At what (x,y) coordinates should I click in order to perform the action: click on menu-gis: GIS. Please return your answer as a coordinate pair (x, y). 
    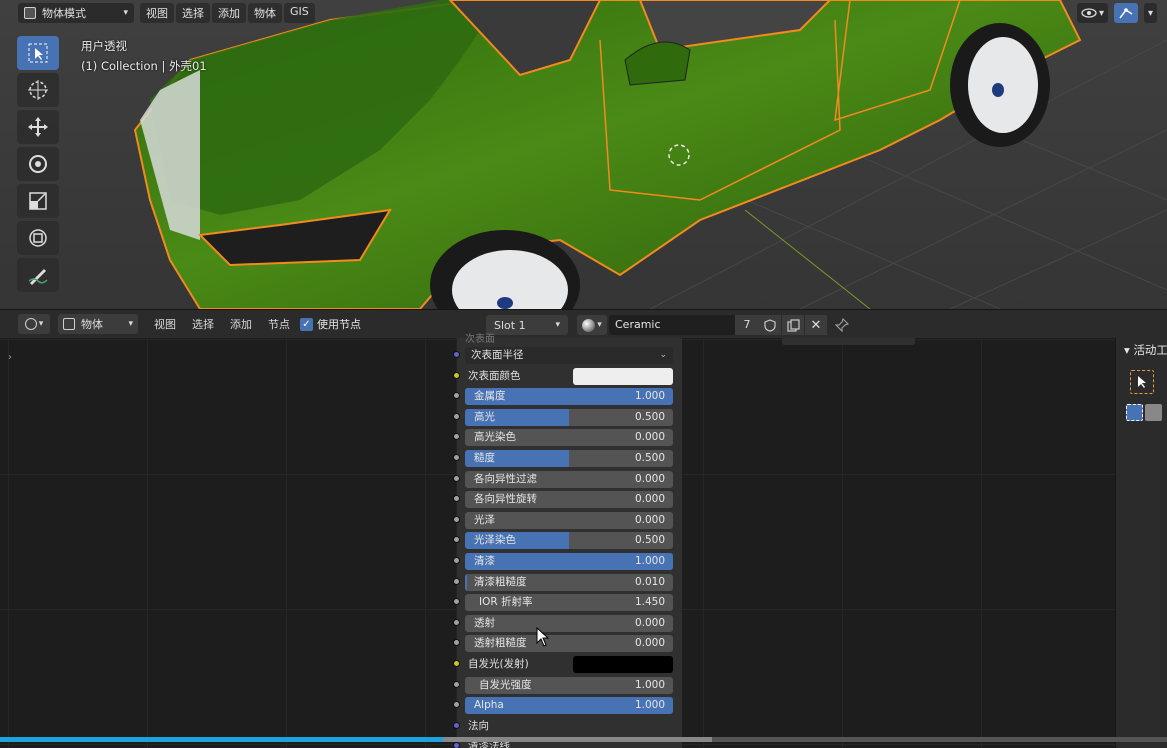
    Looking at the image, I should click on (299, 13).